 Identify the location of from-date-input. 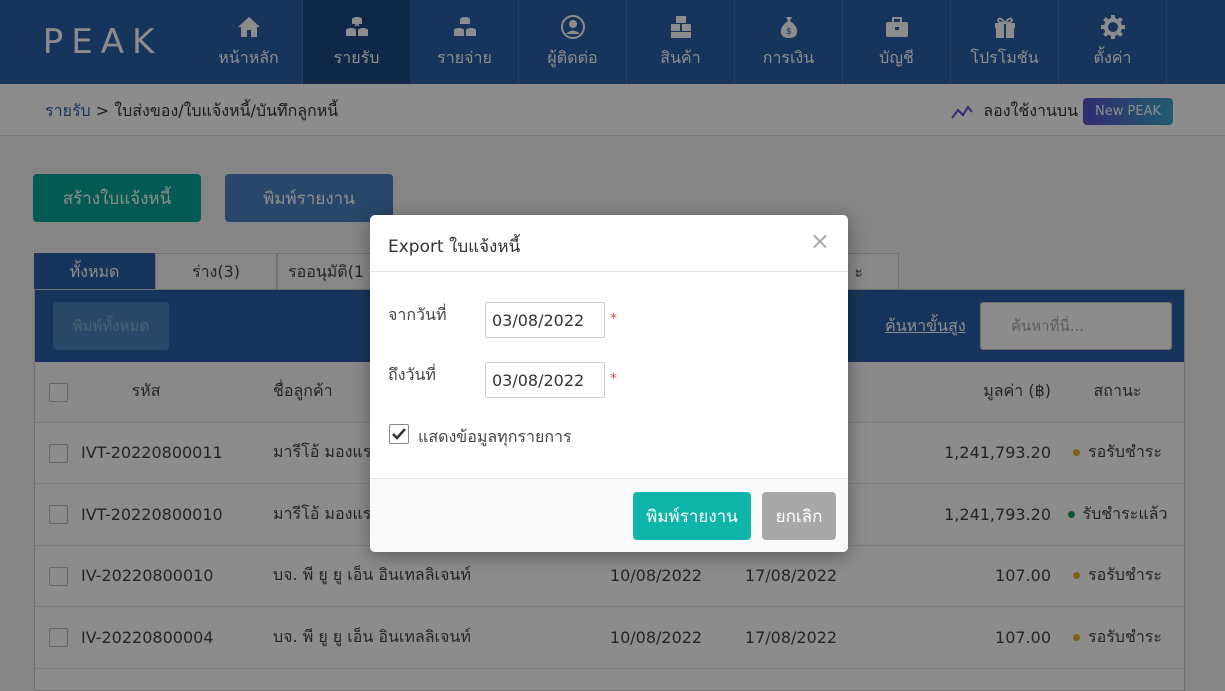
(545, 320).